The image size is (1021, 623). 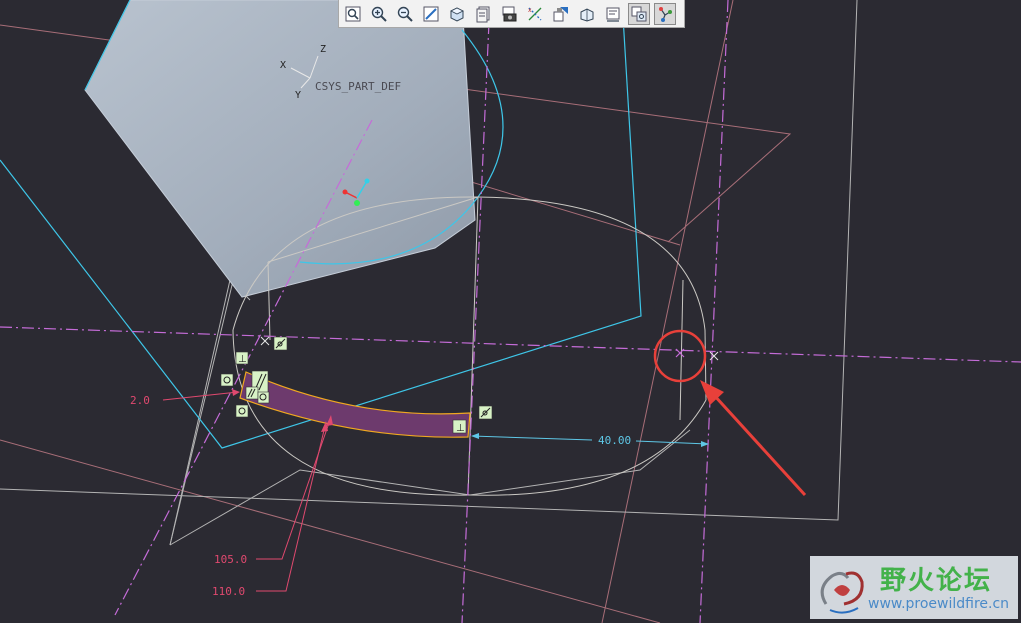 I want to click on view-toolbar: x, so click(x=511, y=14).